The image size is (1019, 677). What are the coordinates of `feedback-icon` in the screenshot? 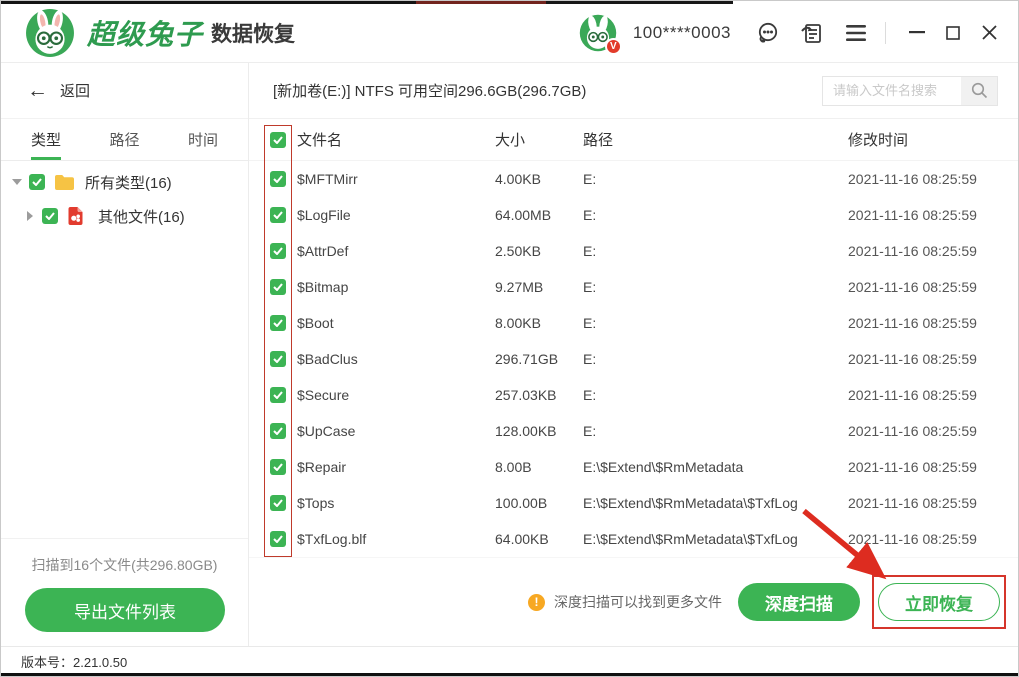 It's located at (812, 33).